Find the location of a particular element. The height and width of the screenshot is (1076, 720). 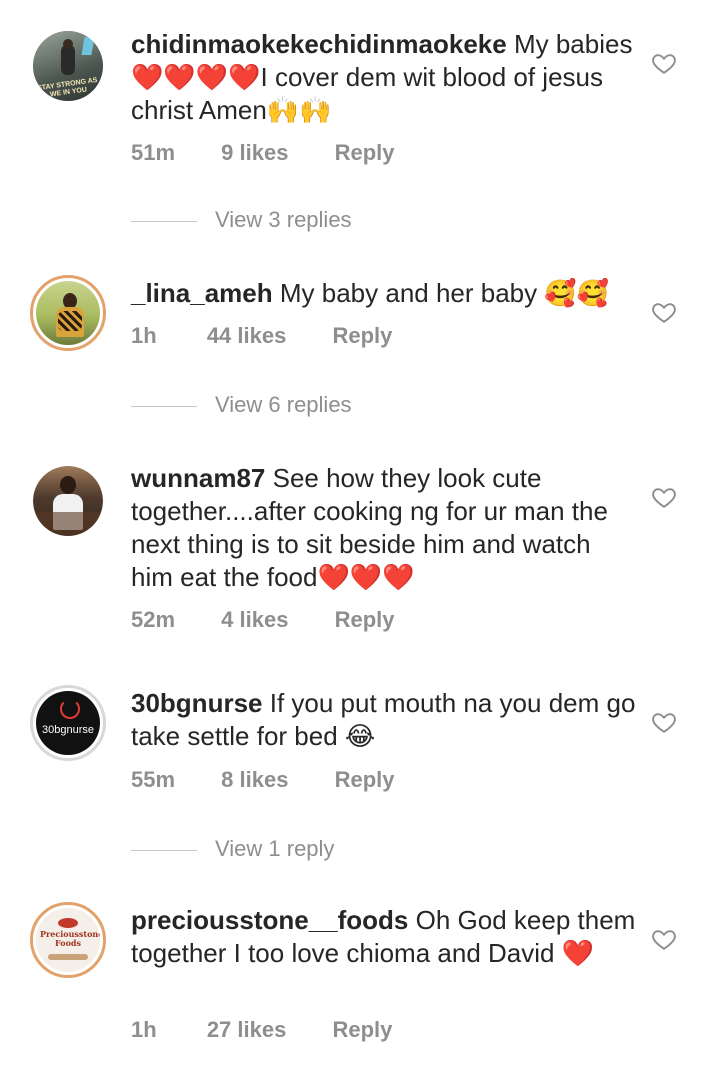

comment-time: 55m is located at coordinates (153, 779).